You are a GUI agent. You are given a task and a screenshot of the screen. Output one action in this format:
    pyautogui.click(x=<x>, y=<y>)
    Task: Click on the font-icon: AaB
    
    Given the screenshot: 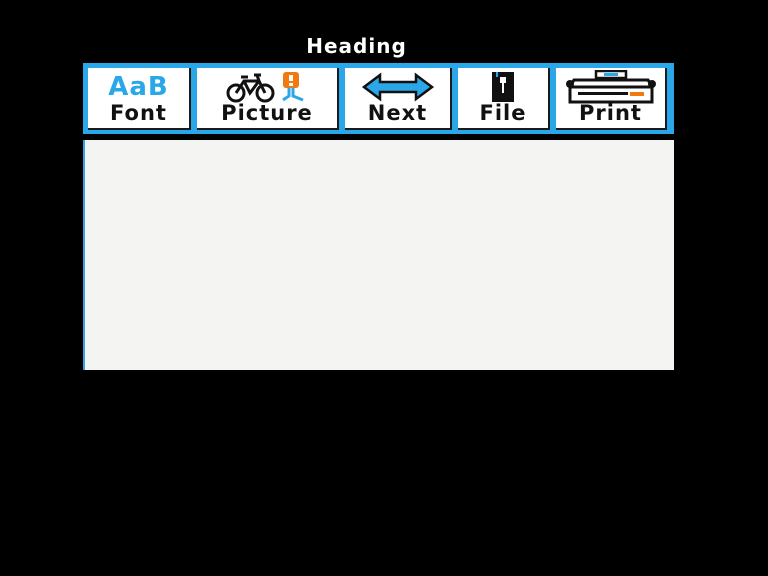 What is the action you would take?
    pyautogui.click(x=138, y=87)
    